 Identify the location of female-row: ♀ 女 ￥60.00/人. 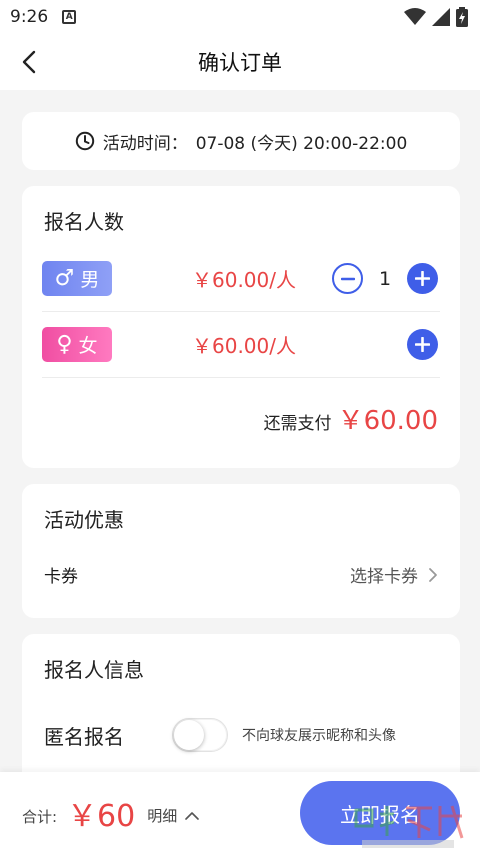
(241, 345).